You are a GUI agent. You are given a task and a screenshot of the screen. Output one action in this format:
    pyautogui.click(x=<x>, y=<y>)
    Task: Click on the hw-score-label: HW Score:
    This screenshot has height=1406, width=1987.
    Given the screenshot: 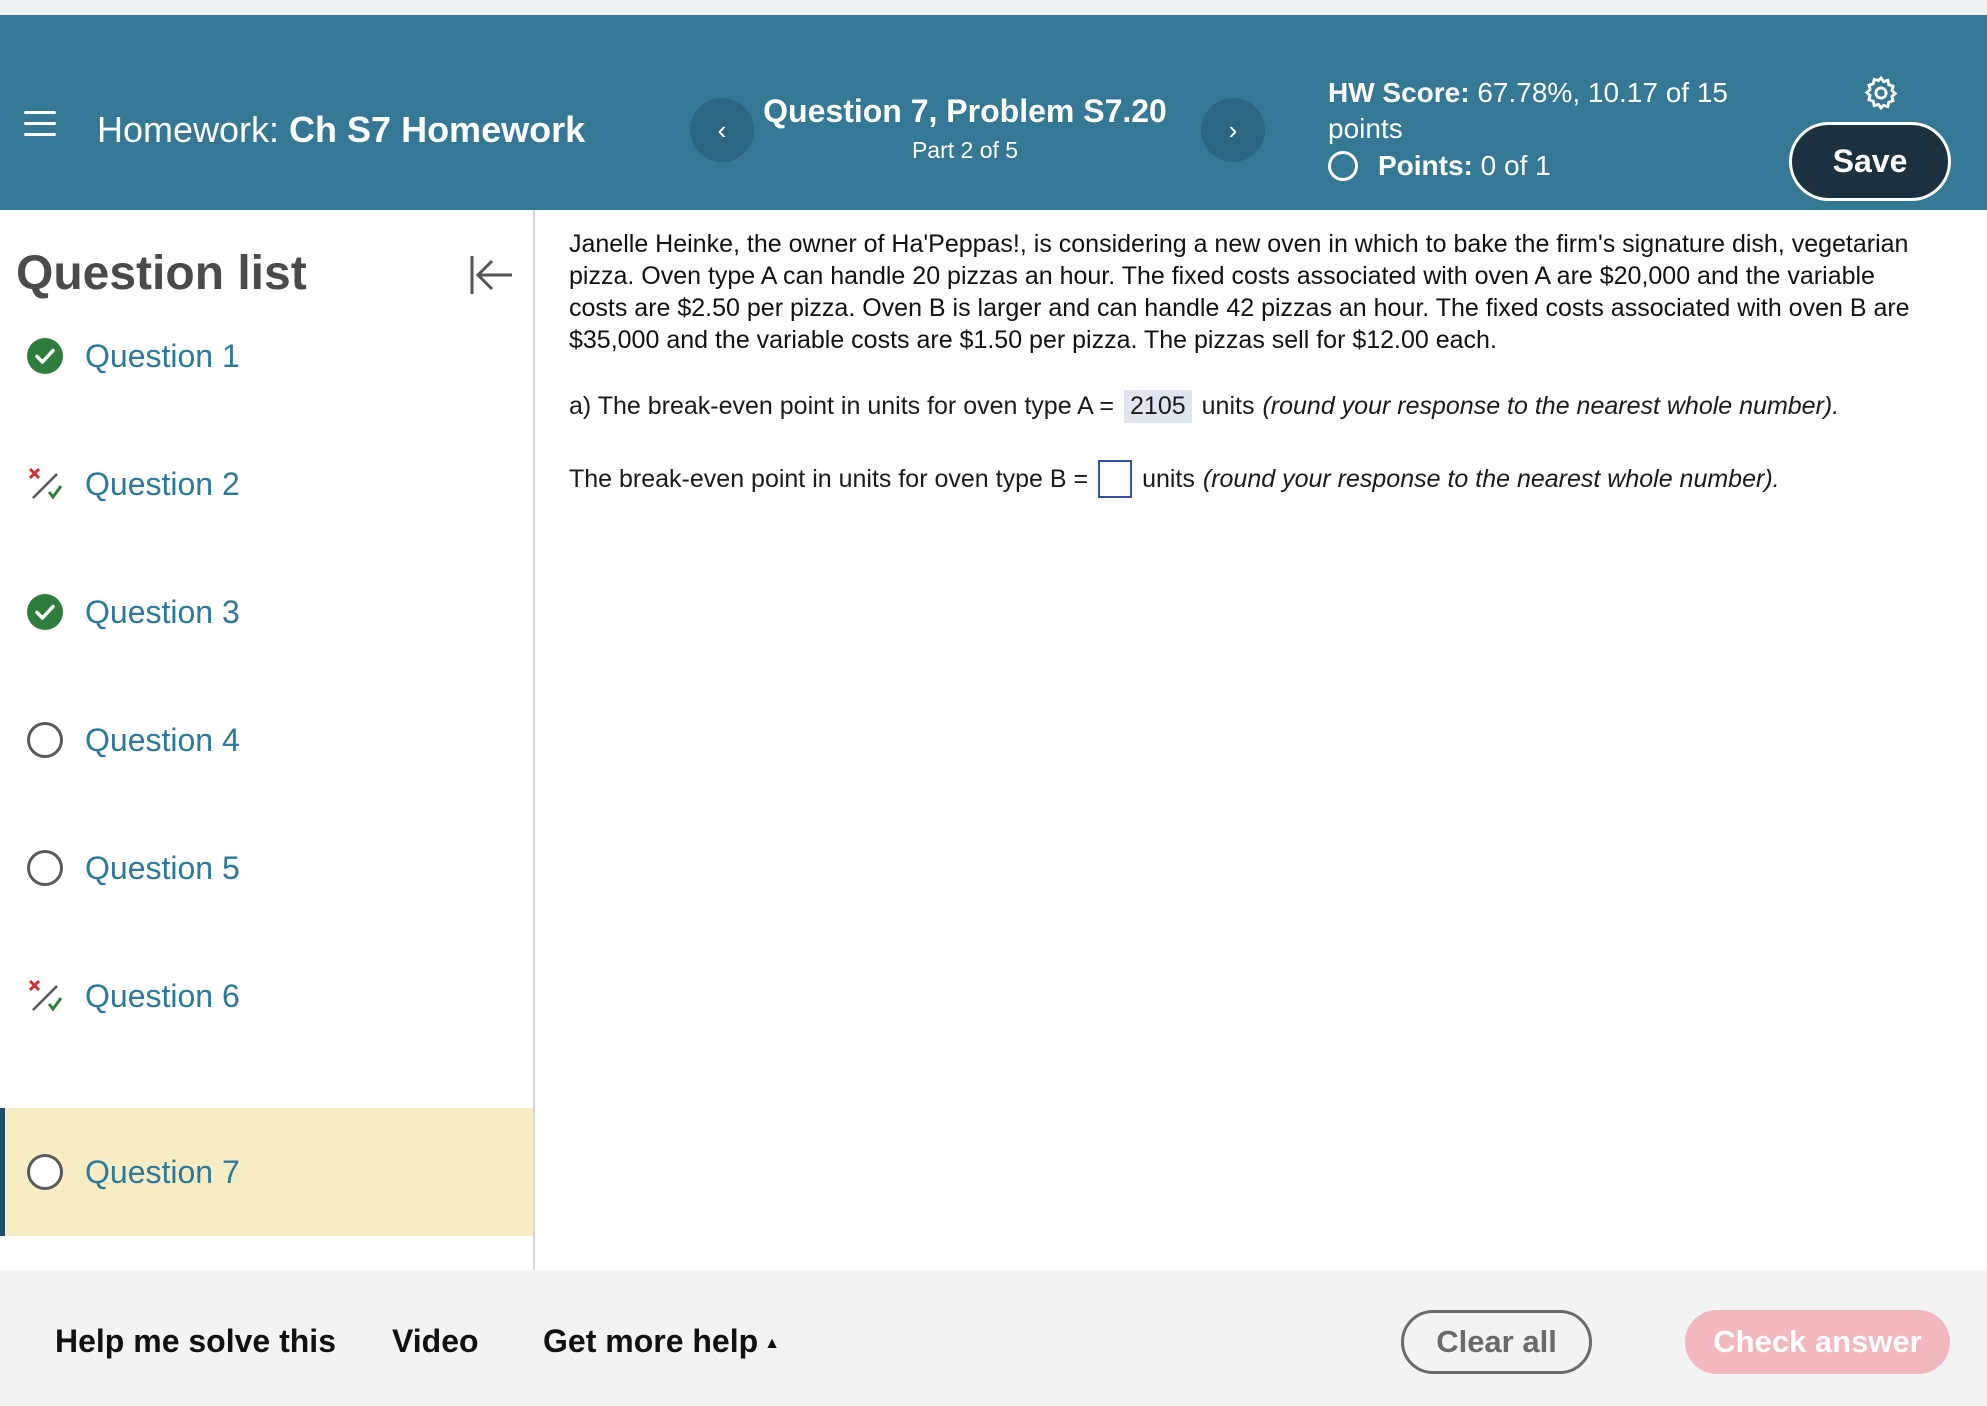 What is the action you would take?
    pyautogui.click(x=1399, y=92)
    